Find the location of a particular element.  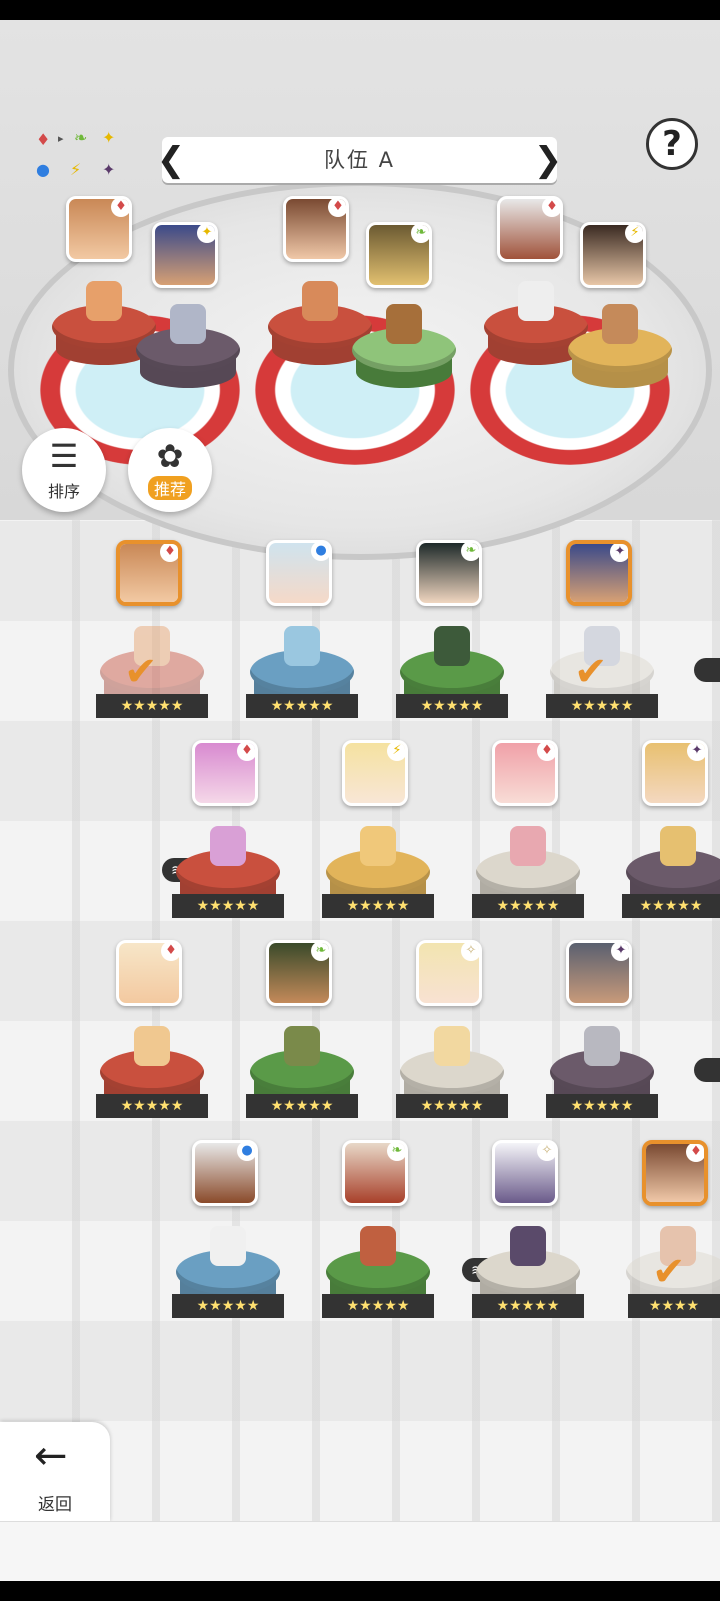

arrow-icon: ▸ is located at coordinates (61, 138).